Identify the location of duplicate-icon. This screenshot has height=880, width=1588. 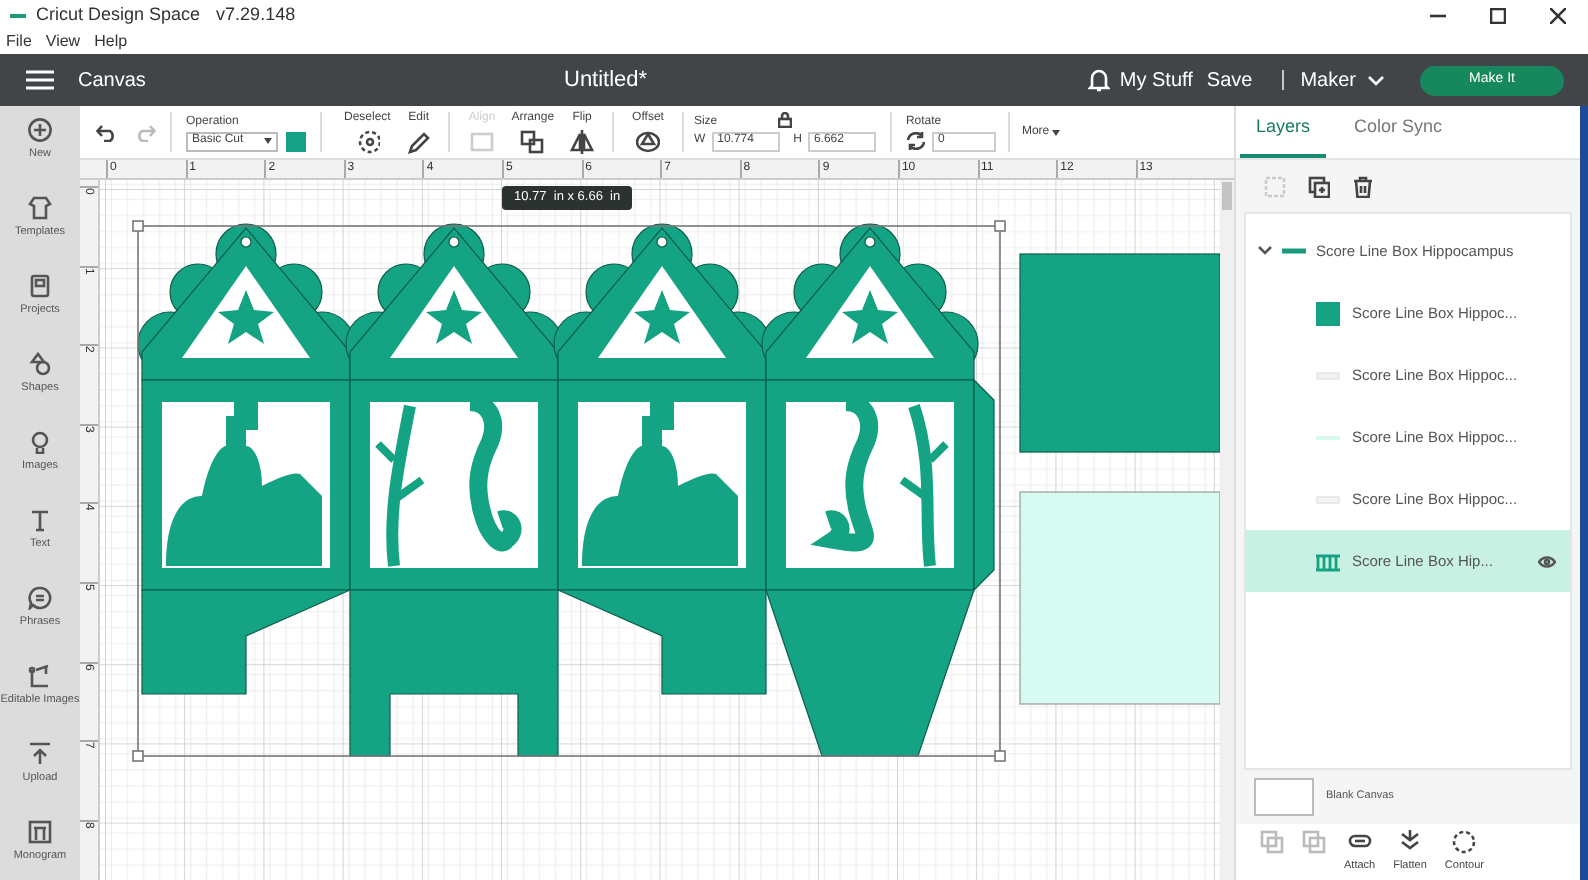
(1319, 186).